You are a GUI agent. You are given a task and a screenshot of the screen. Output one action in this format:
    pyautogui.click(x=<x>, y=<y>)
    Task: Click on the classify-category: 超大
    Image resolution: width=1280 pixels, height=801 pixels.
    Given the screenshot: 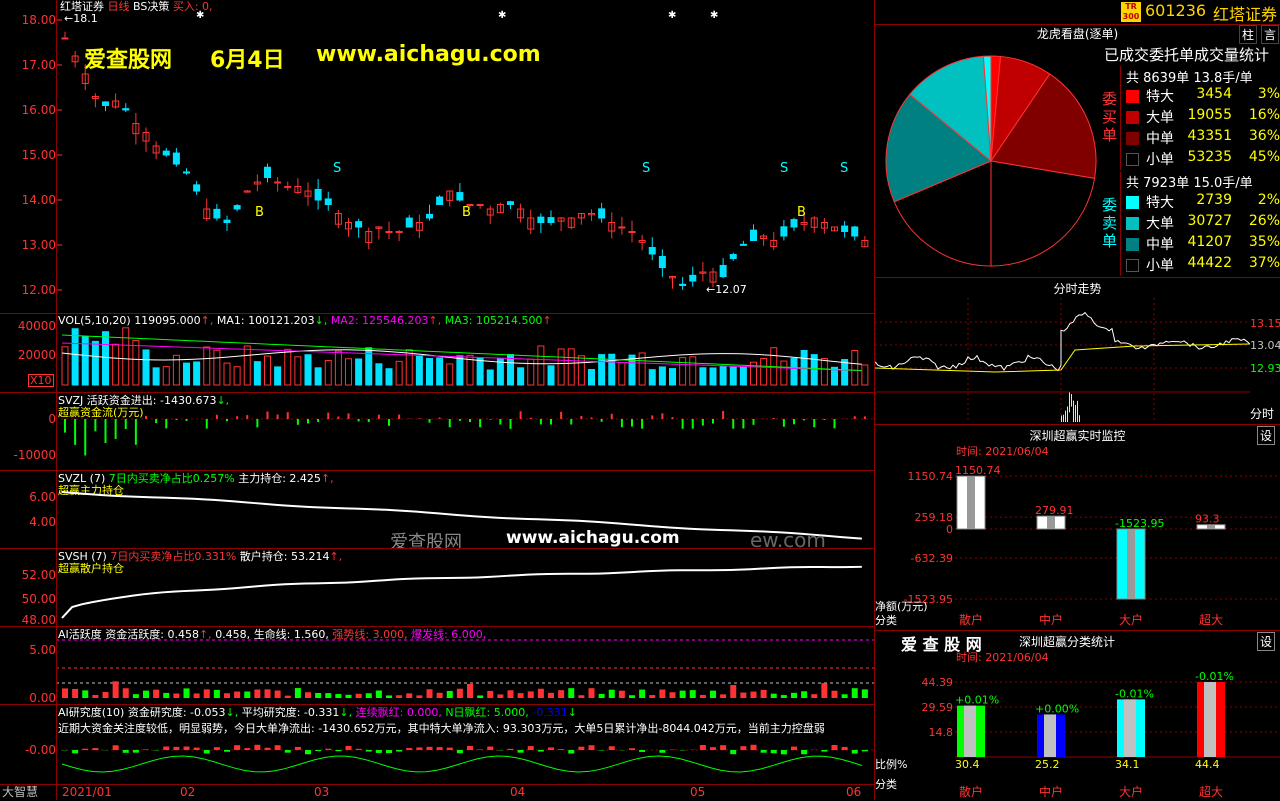 What is the action you would take?
    pyautogui.click(x=1211, y=791)
    